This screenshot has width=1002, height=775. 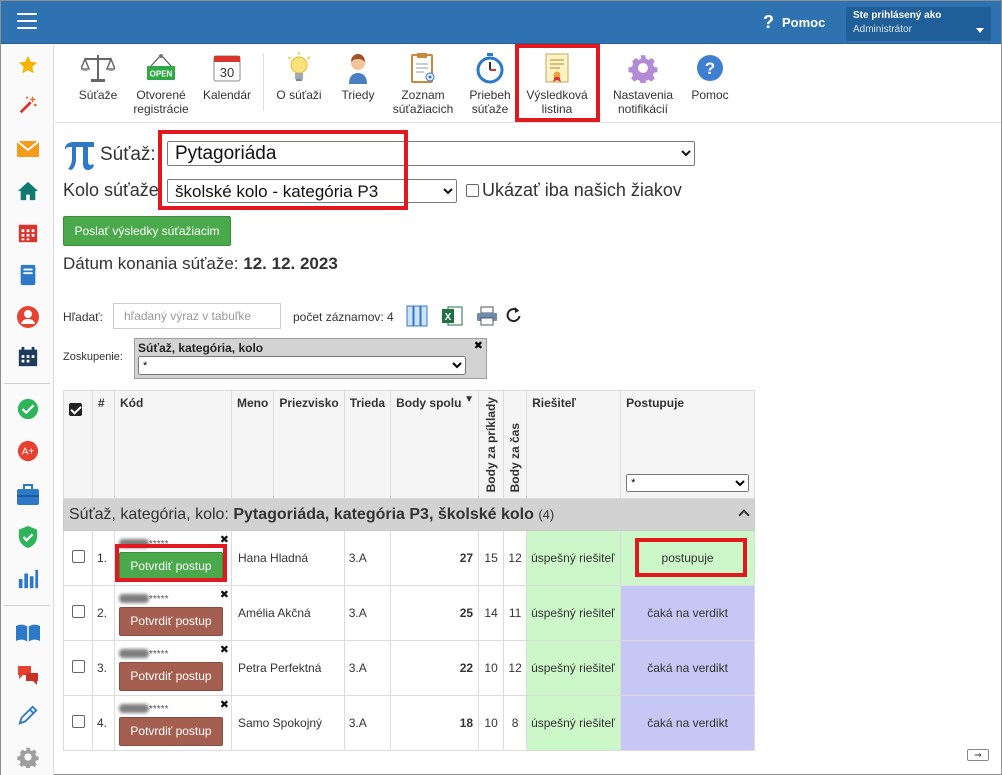 What do you see at coordinates (574, 444) in the screenshot?
I see `col-solver: Riešiteľ` at bounding box center [574, 444].